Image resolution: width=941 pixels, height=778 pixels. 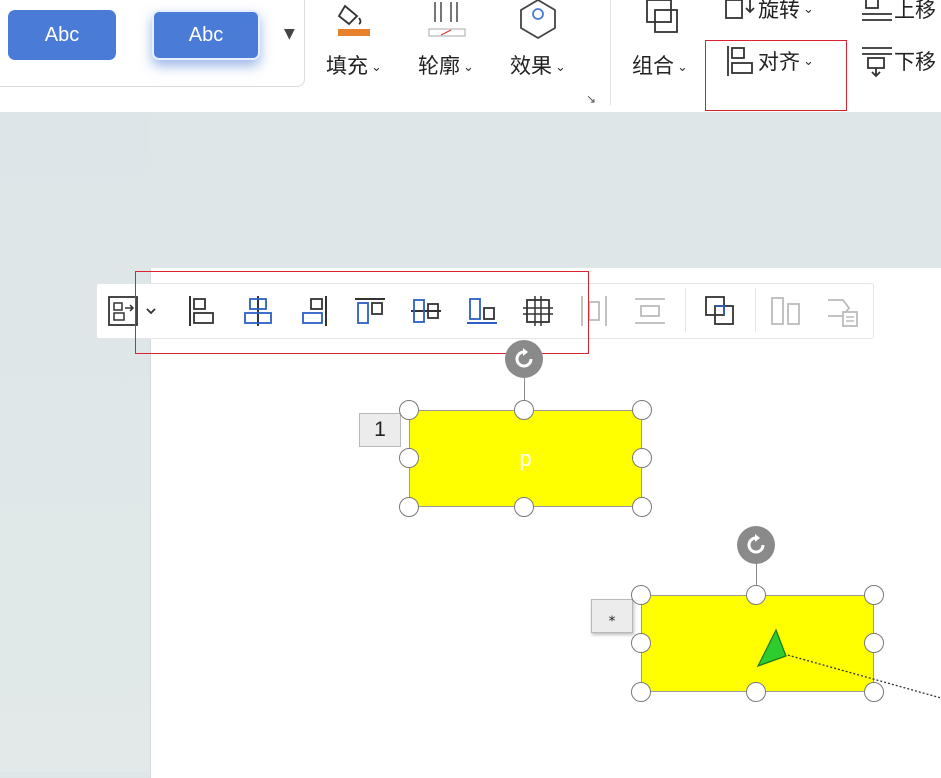 What do you see at coordinates (206, 35) in the screenshot?
I see `shape-style-preview-2: Abc` at bounding box center [206, 35].